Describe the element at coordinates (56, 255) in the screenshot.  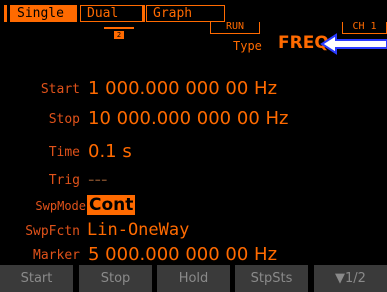
I see `marker-label: Marker` at that location.